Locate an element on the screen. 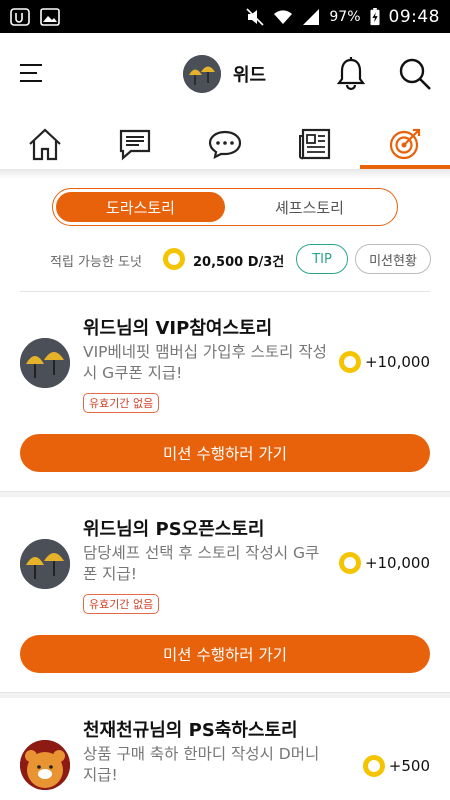 The height and width of the screenshot is (800, 450). tip-button: TIP is located at coordinates (322, 259).